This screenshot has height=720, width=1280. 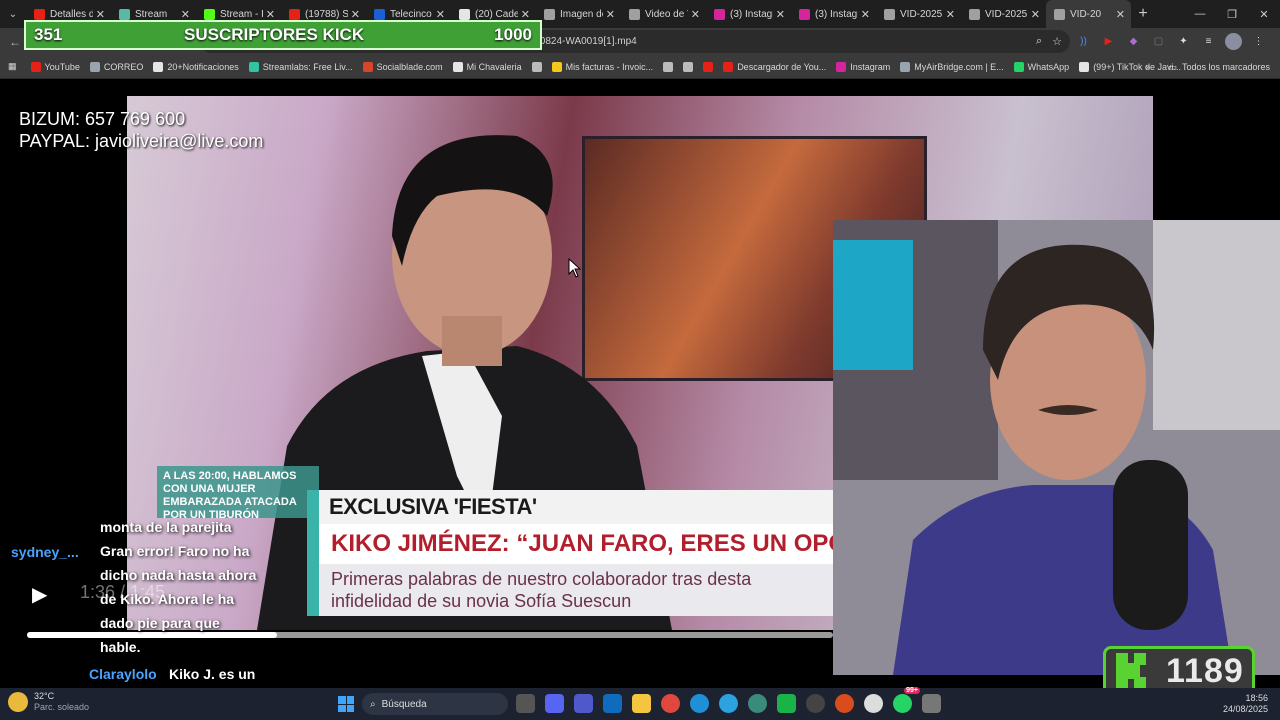 What do you see at coordinates (525, 703) in the screenshot?
I see `task-view-icon` at bounding box center [525, 703].